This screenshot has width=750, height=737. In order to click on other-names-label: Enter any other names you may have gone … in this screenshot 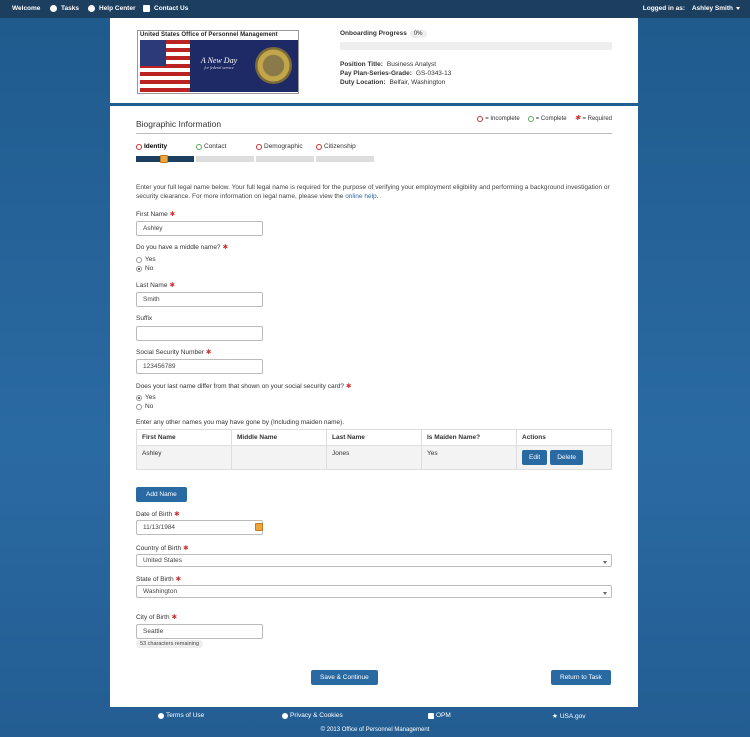, I will do `click(240, 422)`.